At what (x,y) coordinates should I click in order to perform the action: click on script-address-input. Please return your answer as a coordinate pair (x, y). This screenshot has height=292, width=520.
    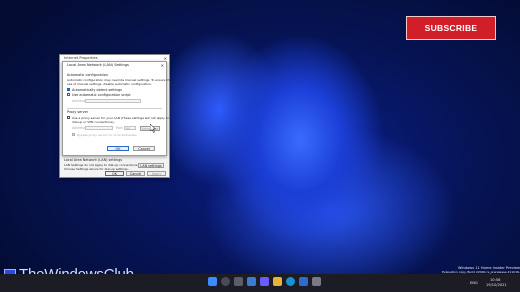
    Looking at the image, I should click on (113, 101).